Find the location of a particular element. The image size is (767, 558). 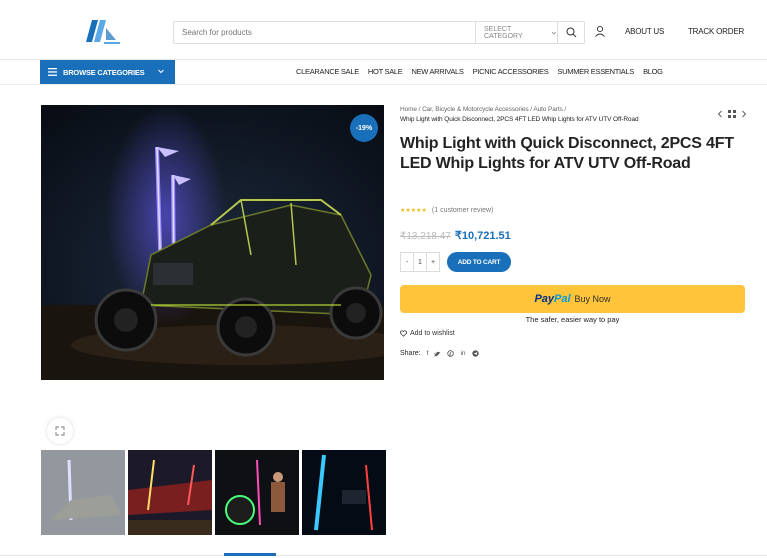

grid-icon is located at coordinates (732, 114).